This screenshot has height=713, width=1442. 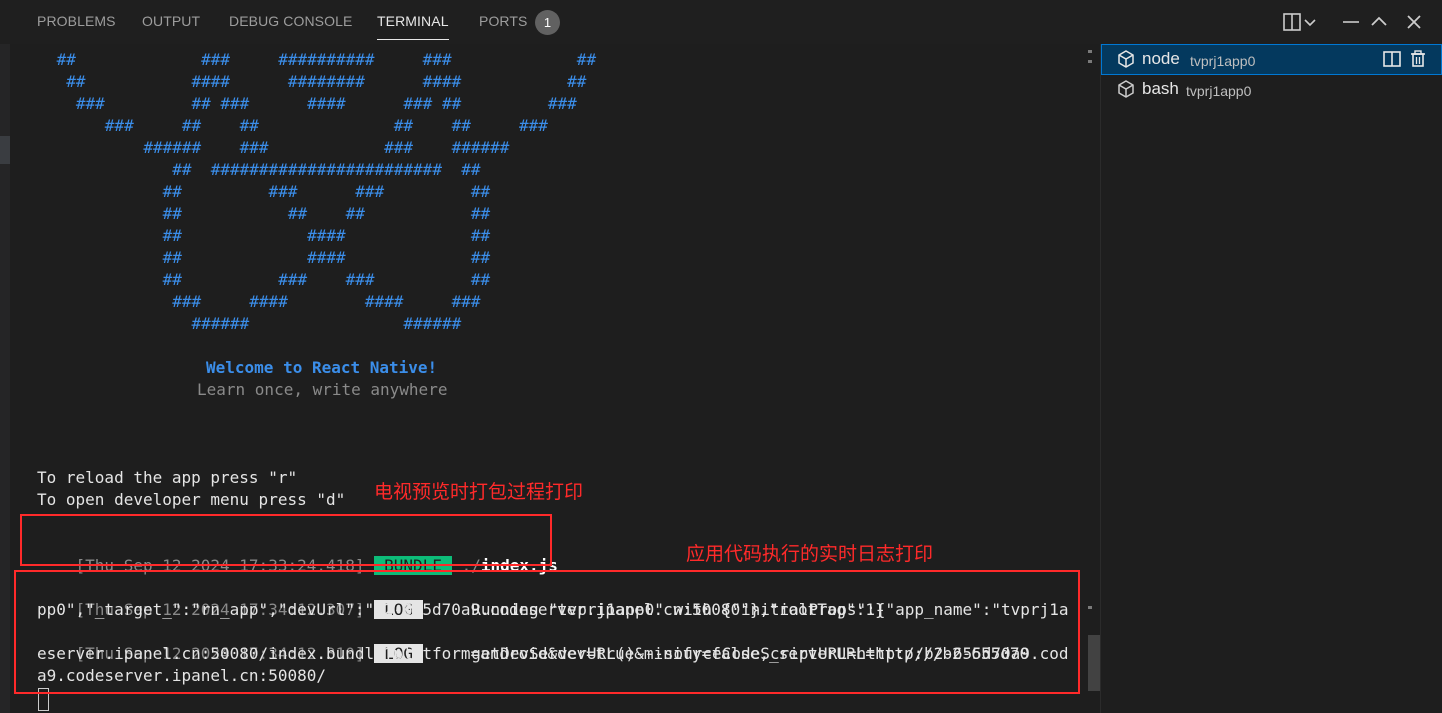 What do you see at coordinates (264, 301) in the screenshot?
I see `ascii-art-line: ### #### #### ###` at bounding box center [264, 301].